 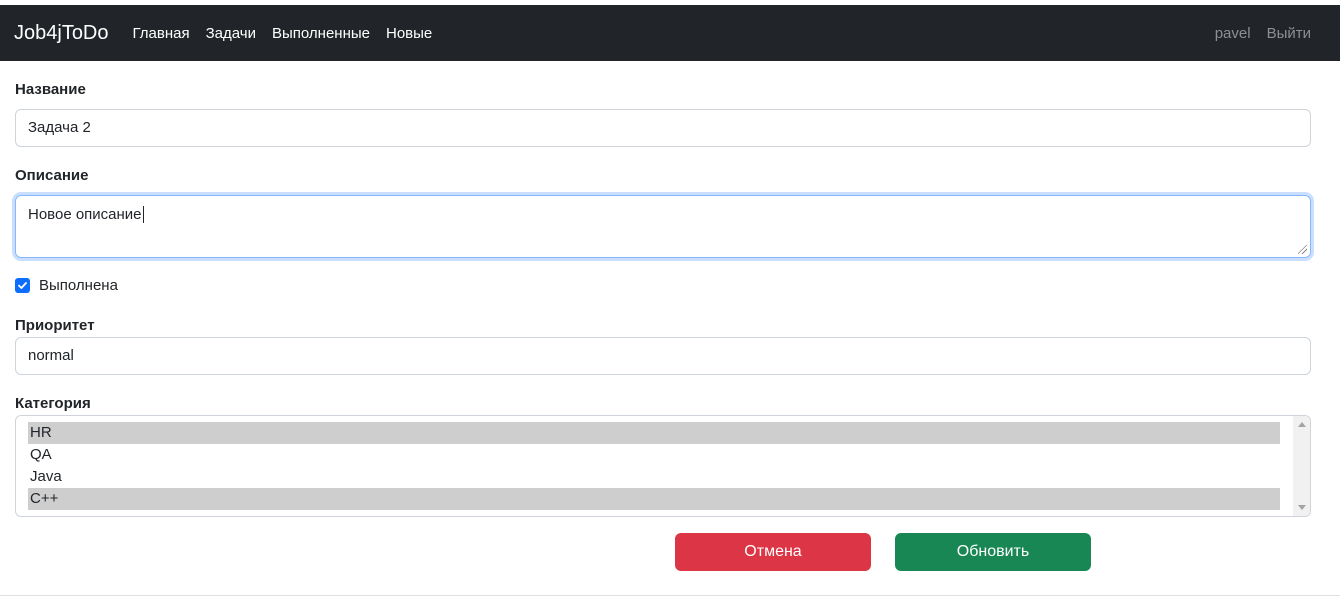 I want to click on nav-logout-link: Выйти, so click(x=1289, y=33).